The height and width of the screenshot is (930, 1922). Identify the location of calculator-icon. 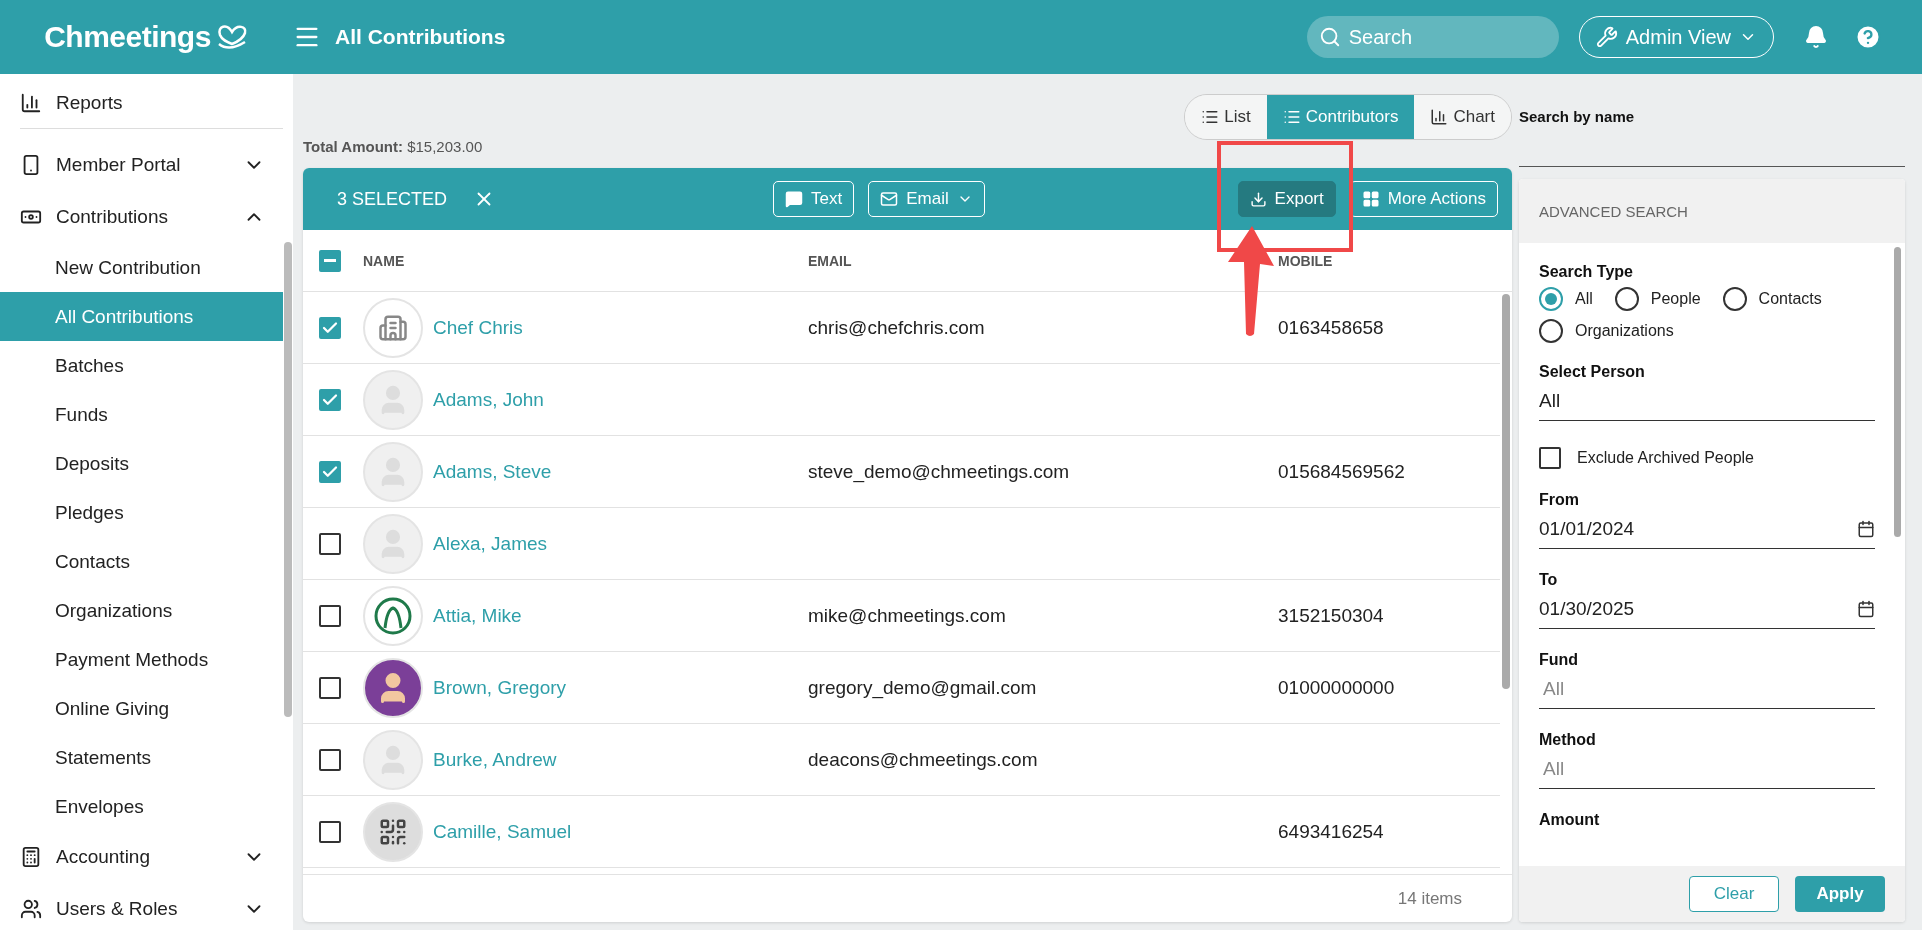
(31, 857).